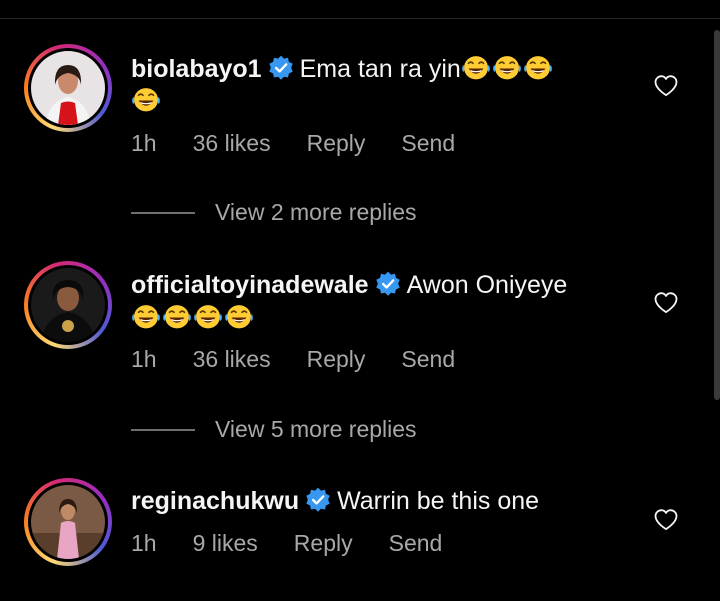 The height and width of the screenshot is (601, 720). What do you see at coordinates (250, 285) in the screenshot?
I see `comment-username: officialtoyinadewale` at bounding box center [250, 285].